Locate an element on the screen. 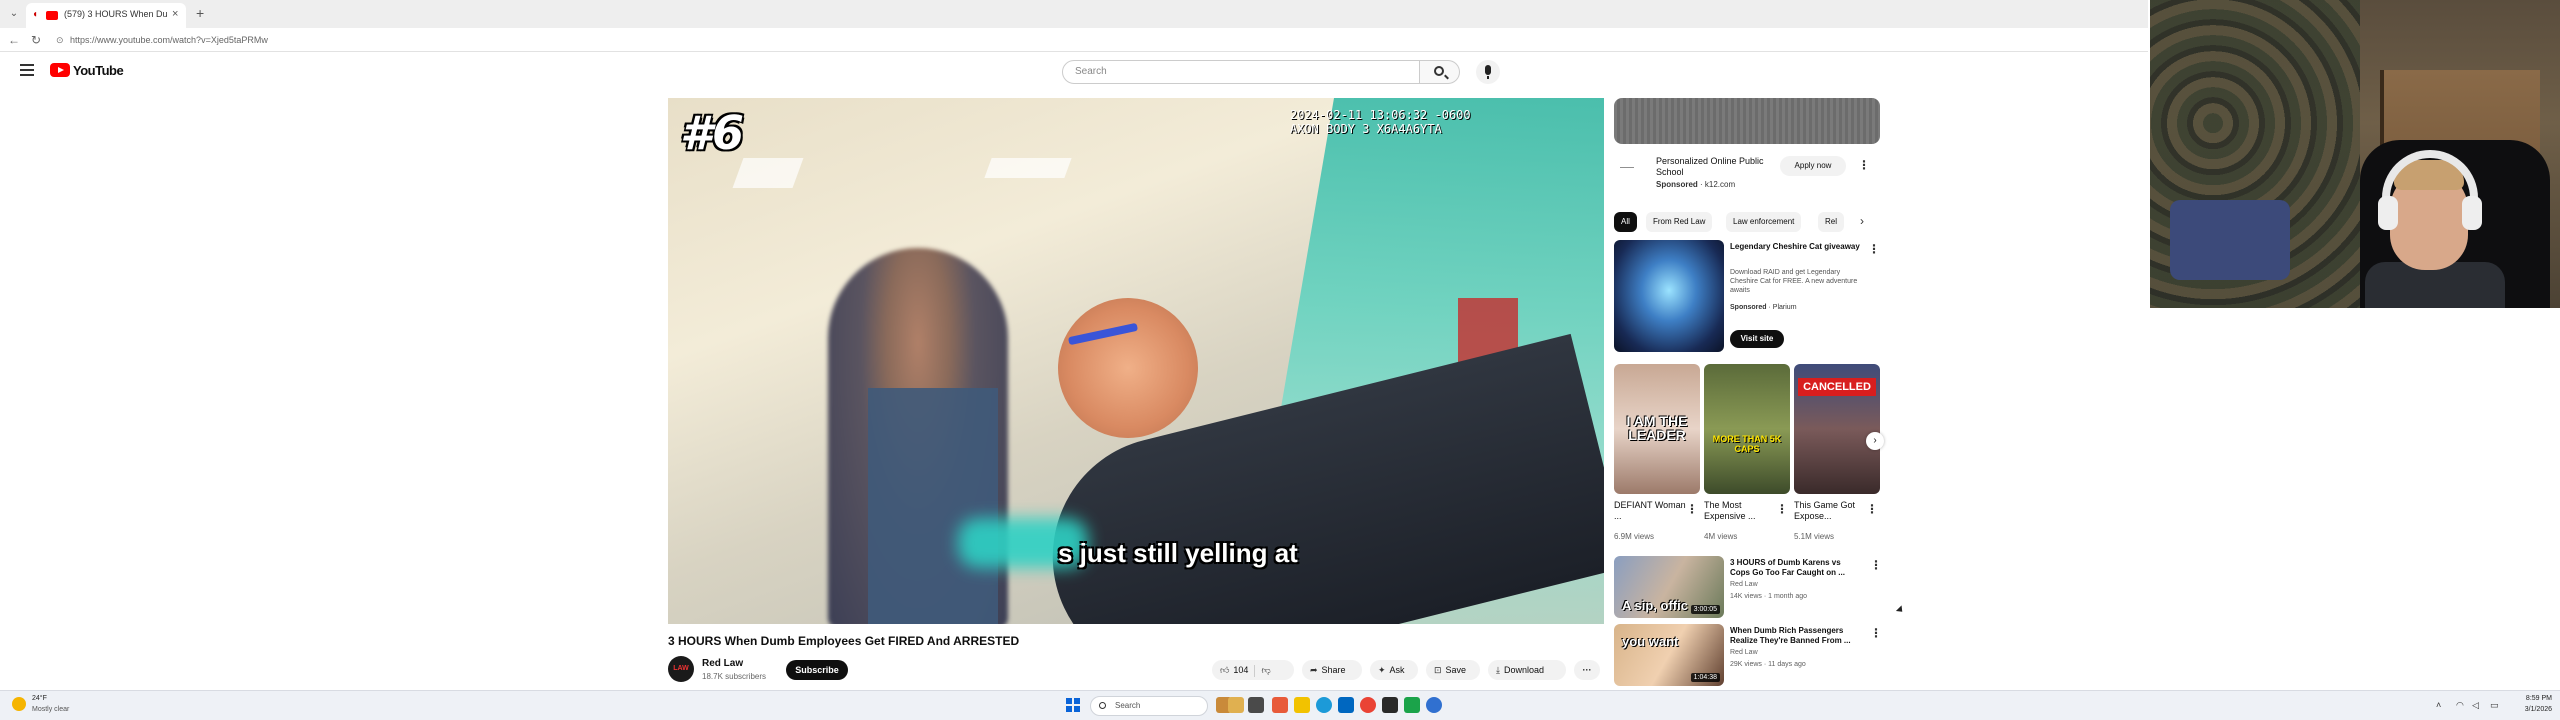  steam-app-icon is located at coordinates (1434, 705).